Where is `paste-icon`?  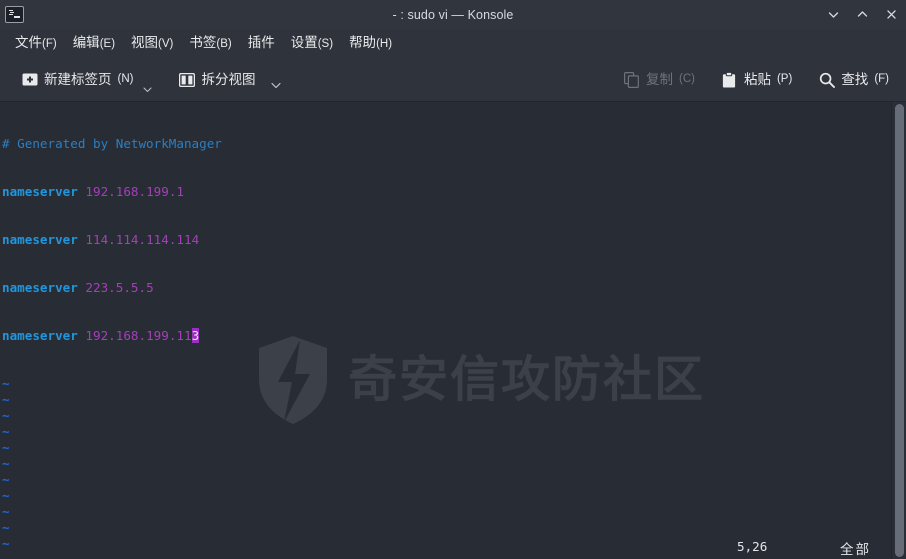 paste-icon is located at coordinates (729, 79).